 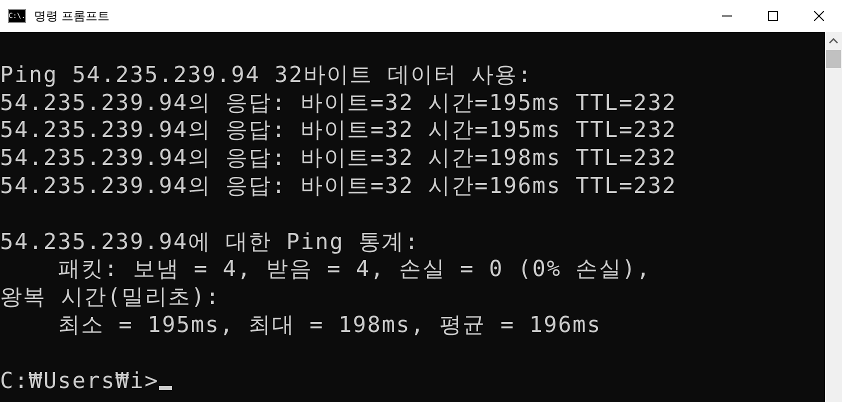 What do you see at coordinates (210, 242) in the screenshot?
I see `console-line: 54.235.239.94에 대한 Ping 통계:` at bounding box center [210, 242].